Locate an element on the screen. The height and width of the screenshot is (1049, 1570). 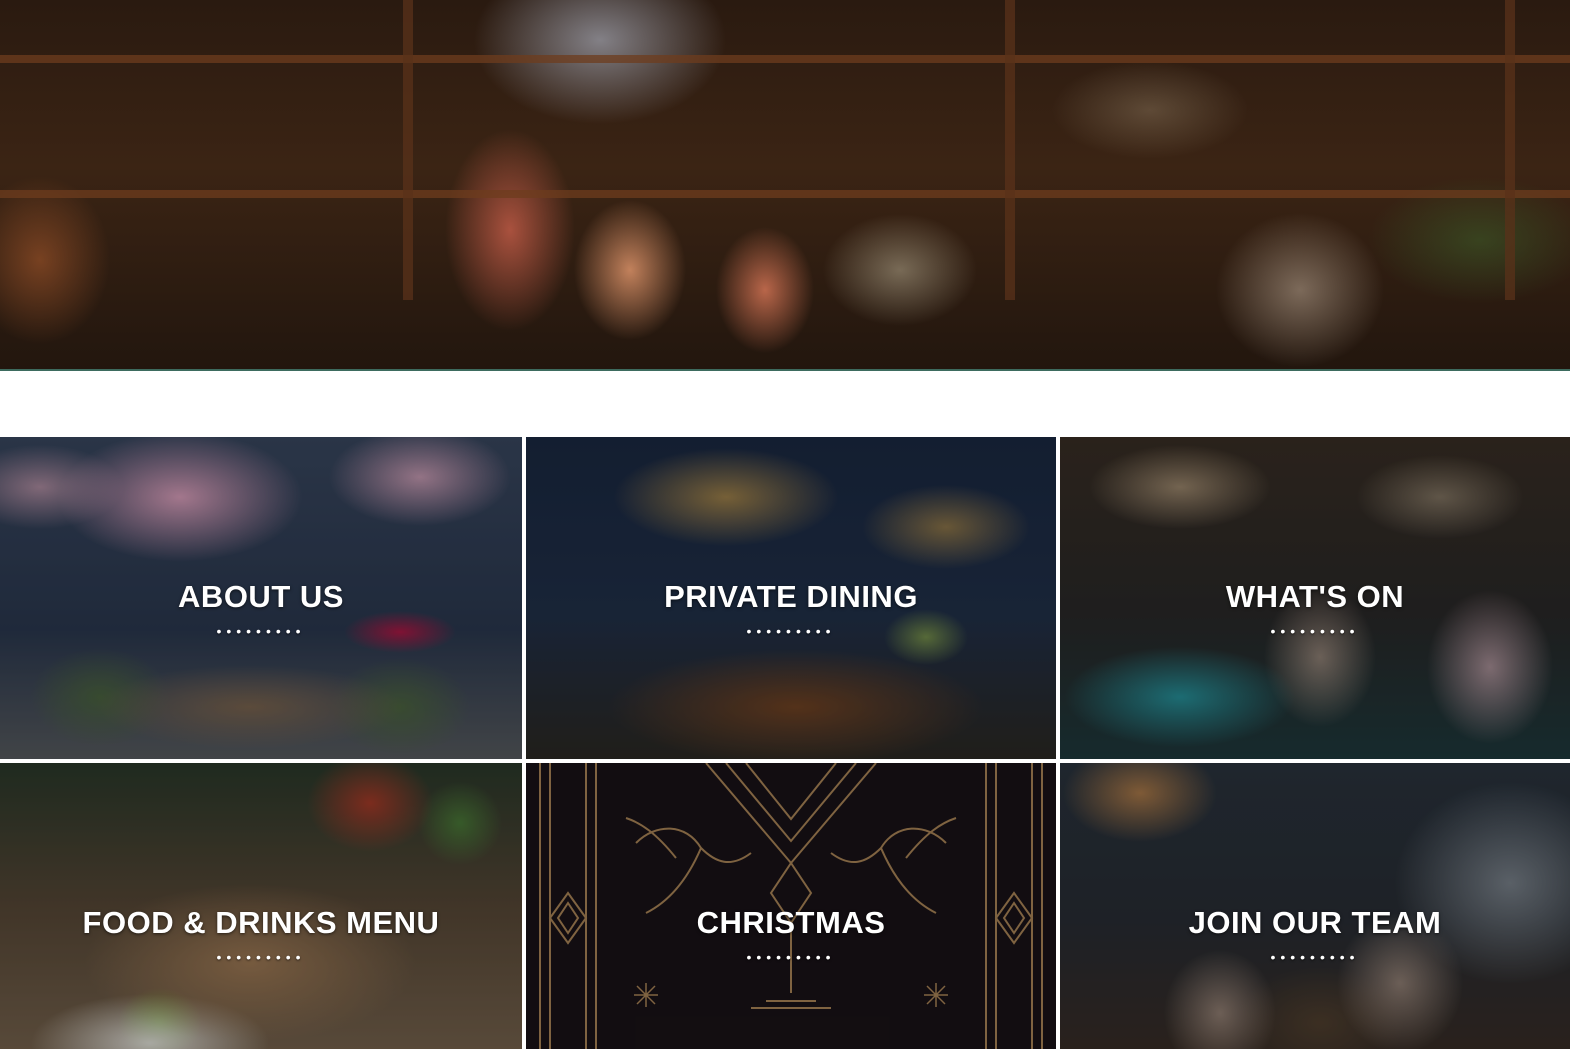
tile-join-our-team: JOIN OUR TEAM ••••••••• is located at coordinates (1315, 906).